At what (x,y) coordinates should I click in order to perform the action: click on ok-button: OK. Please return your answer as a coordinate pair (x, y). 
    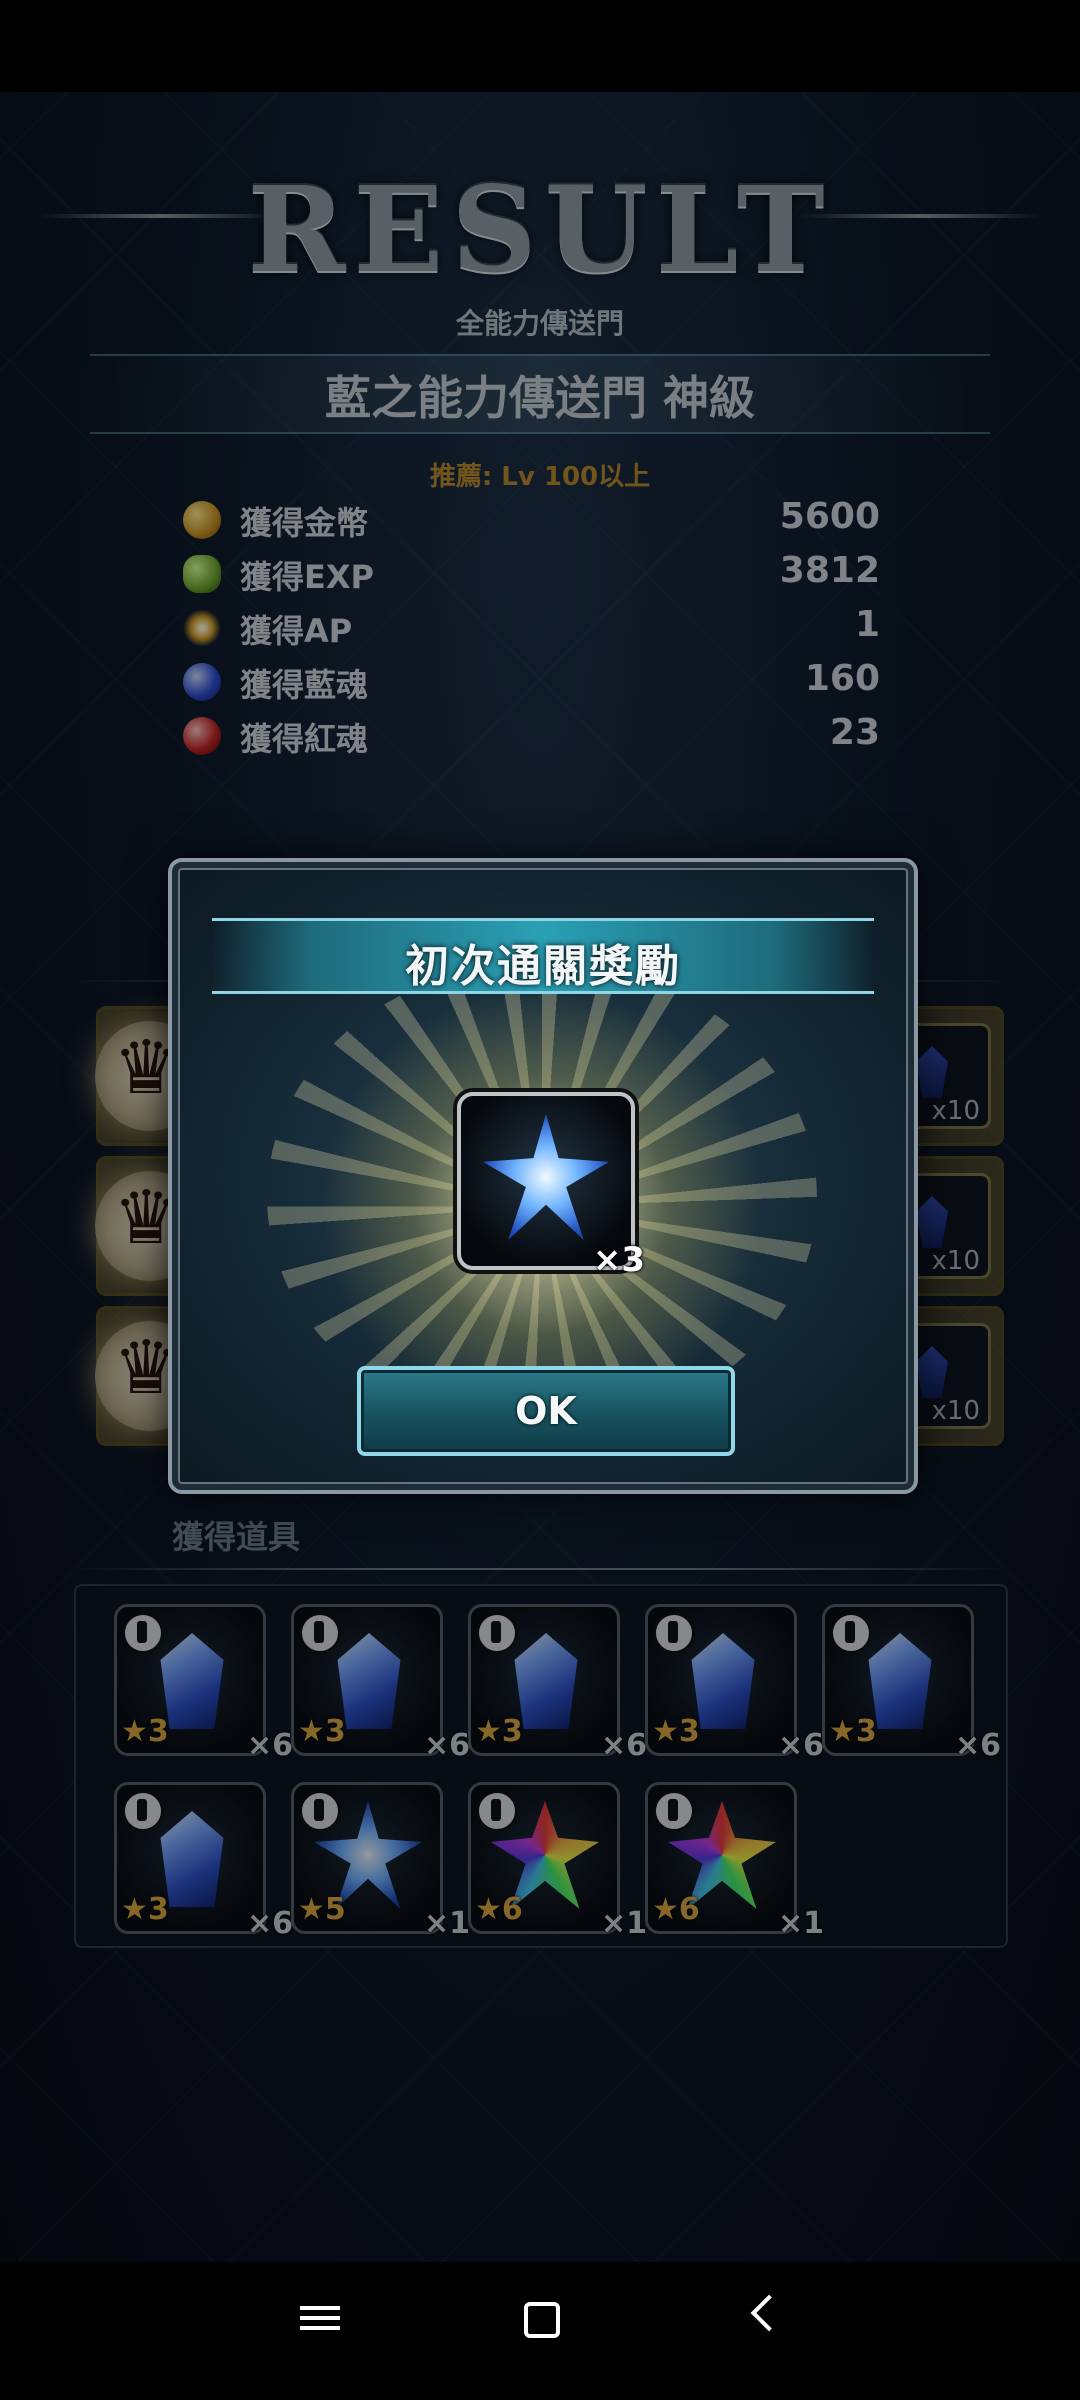
    Looking at the image, I should click on (546, 1411).